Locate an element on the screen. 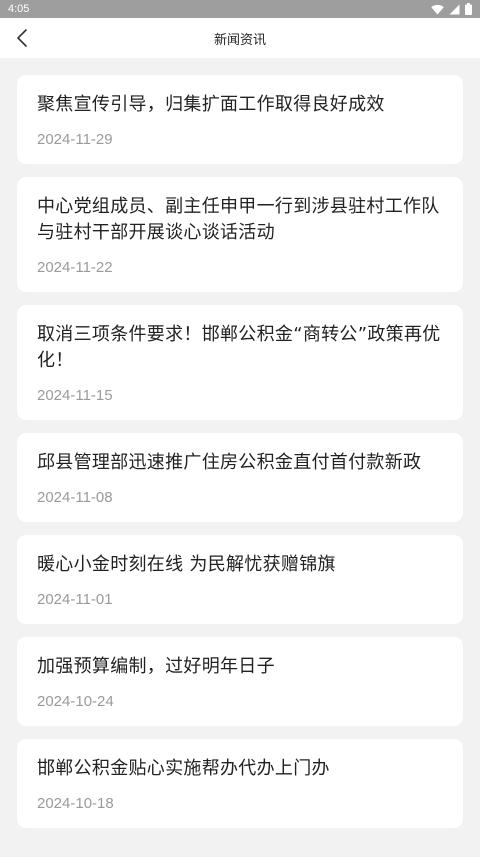 This screenshot has height=857, width=480. news-date: 2024-11-15 is located at coordinates (75, 395).